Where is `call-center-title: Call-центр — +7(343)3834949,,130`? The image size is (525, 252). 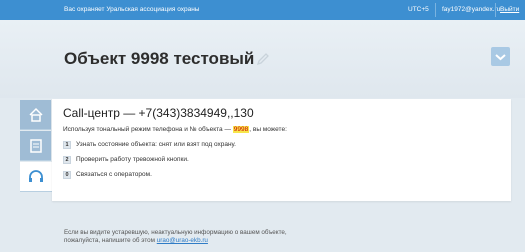
call-center-title: Call-центр — +7(343)3834949,,130 is located at coordinates (158, 113).